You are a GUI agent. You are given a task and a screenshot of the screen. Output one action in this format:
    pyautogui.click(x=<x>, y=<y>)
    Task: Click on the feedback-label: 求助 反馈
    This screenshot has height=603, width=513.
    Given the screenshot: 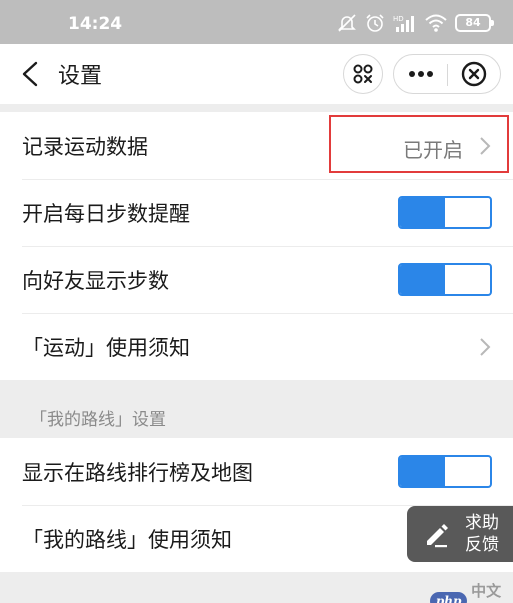 What is the action you would take?
    pyautogui.click(x=484, y=534)
    